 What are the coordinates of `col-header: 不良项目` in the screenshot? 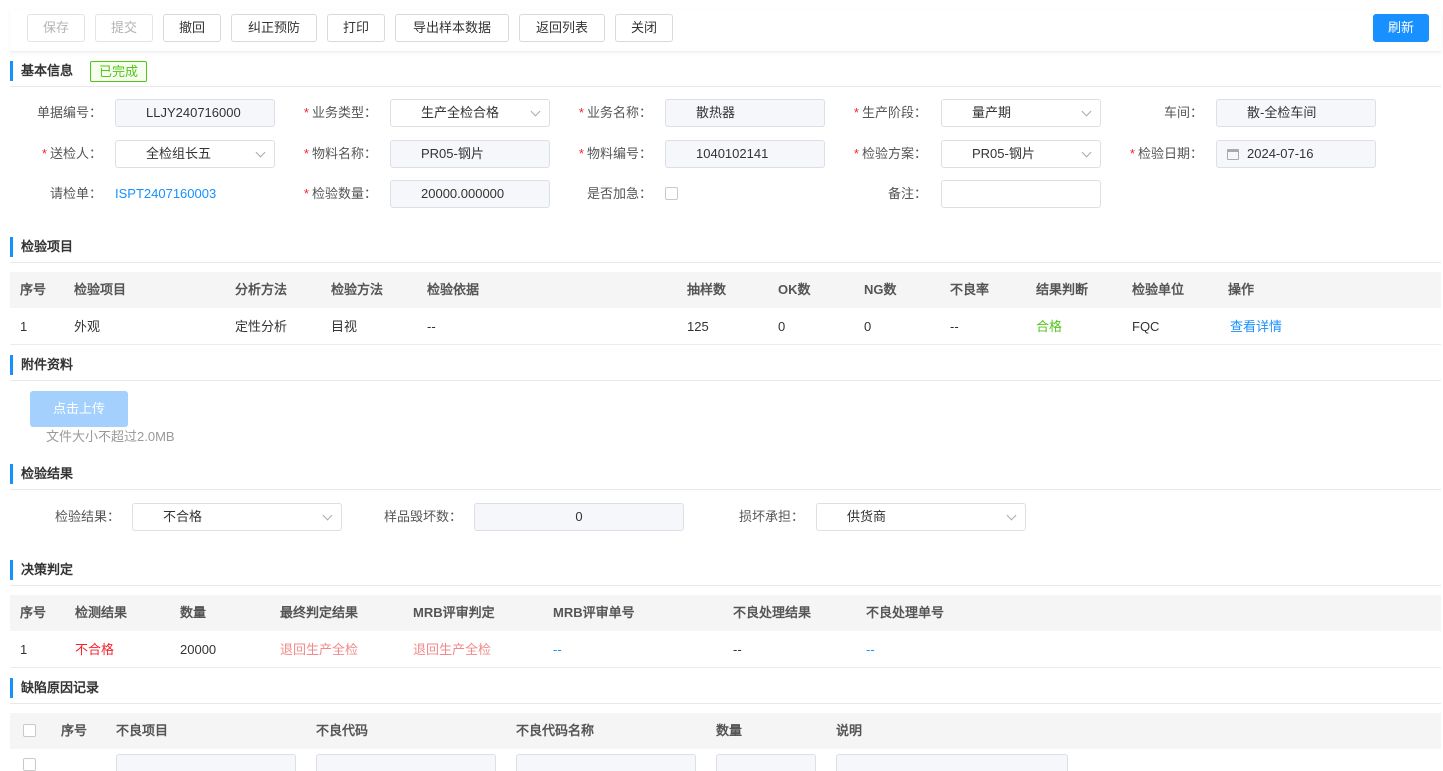 It's located at (142, 730).